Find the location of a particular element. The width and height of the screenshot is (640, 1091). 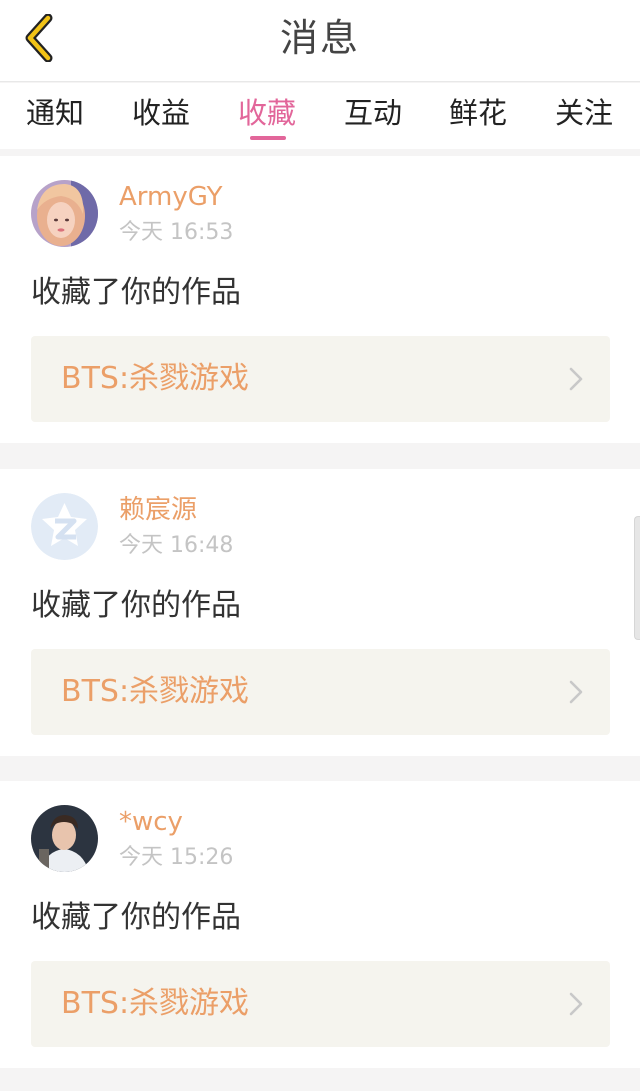

tab-flowers: 鲜花 is located at coordinates (478, 113).